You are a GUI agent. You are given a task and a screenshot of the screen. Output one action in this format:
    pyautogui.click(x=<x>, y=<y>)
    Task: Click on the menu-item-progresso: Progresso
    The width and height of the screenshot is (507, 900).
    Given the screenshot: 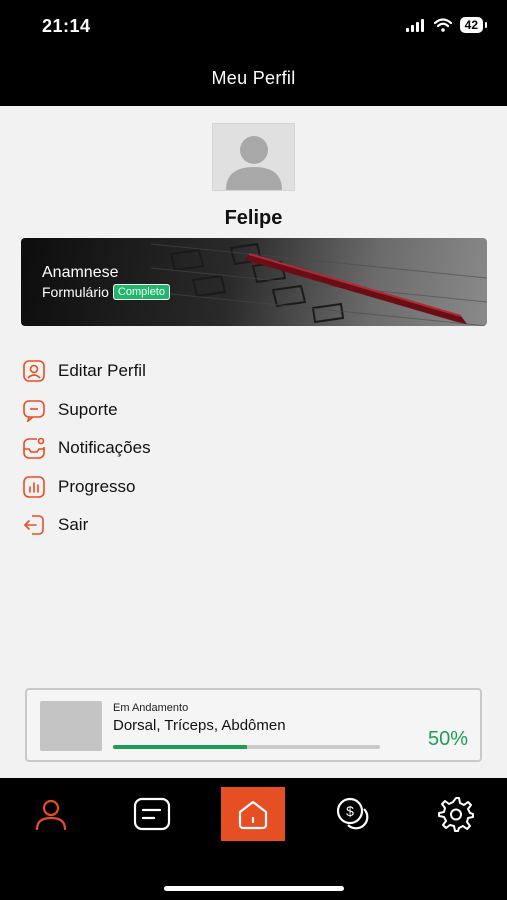 What is the action you would take?
    pyautogui.click(x=241, y=487)
    